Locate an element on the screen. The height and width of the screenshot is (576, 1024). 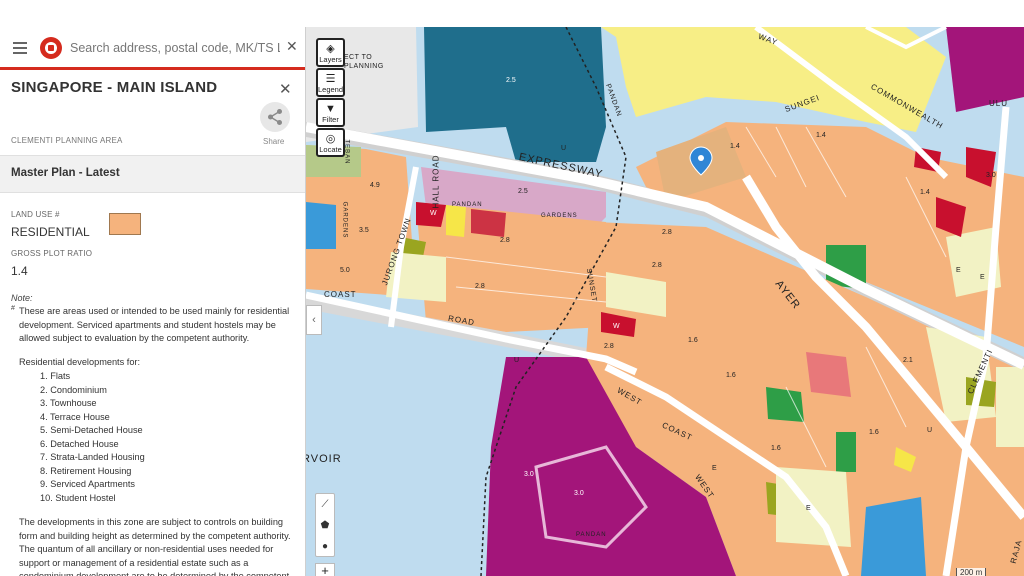
layers-label: Layers is located at coordinates (330, 59).